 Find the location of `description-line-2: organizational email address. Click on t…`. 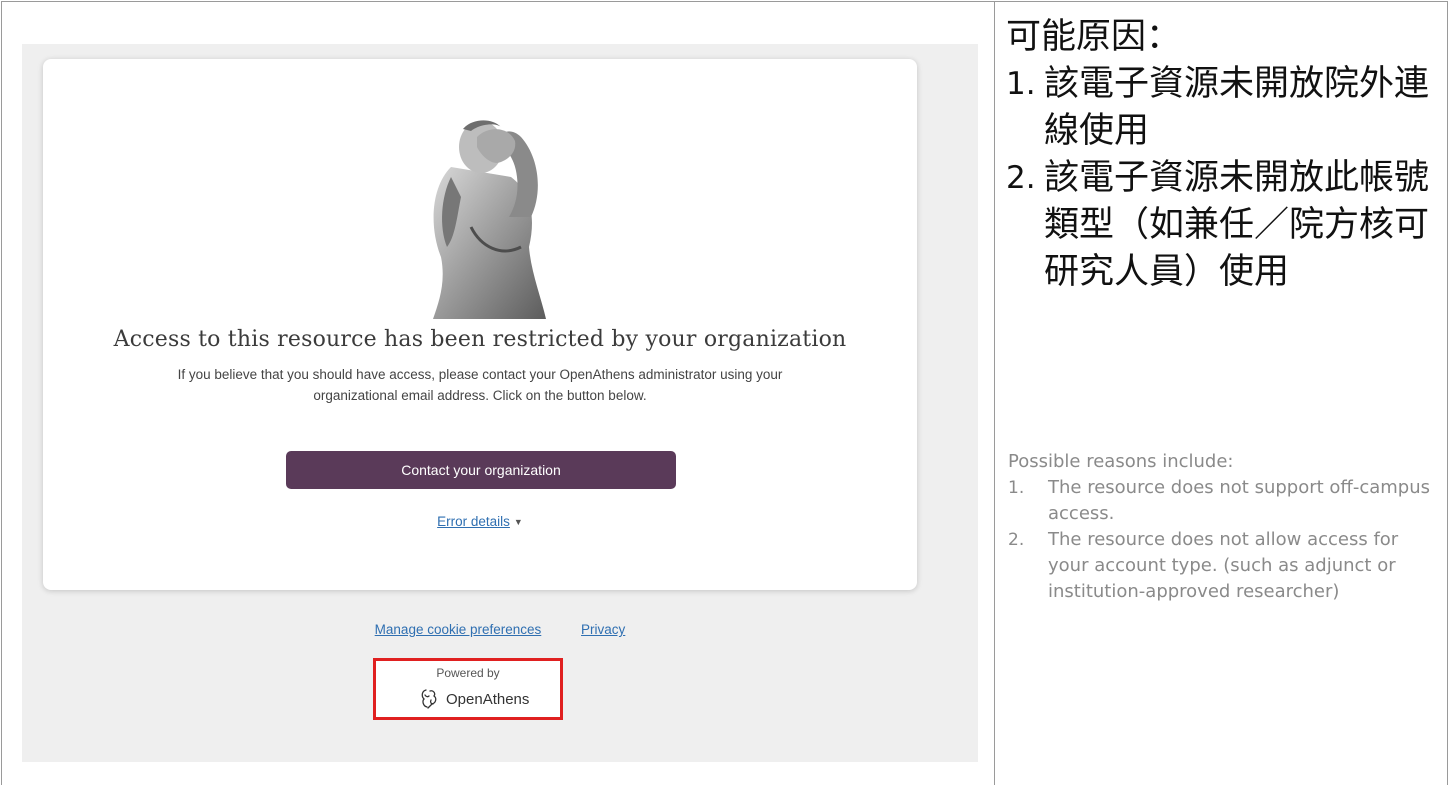

description-line-2: organizational email address. Click on t… is located at coordinates (480, 395).